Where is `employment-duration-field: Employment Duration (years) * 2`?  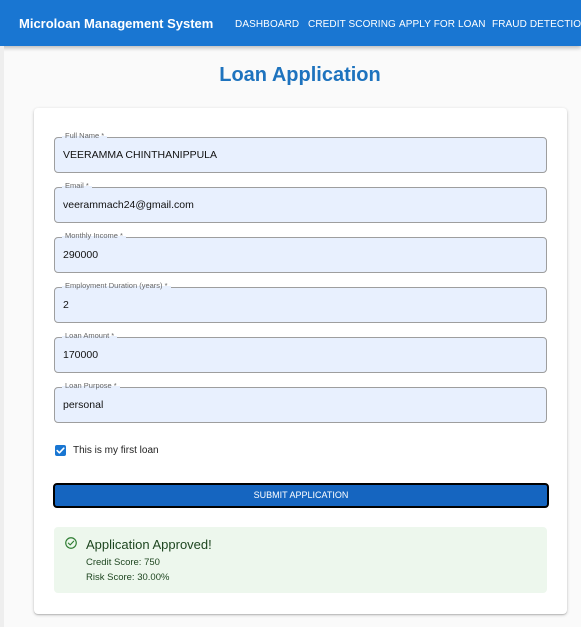
employment-duration-field: Employment Duration (years) * 2 is located at coordinates (300, 301).